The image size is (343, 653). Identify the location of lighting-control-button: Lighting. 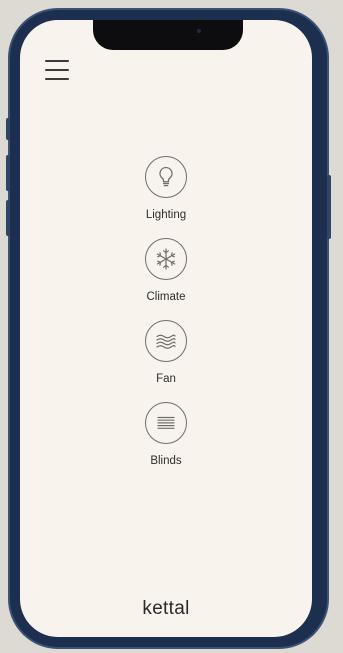
(166, 189).